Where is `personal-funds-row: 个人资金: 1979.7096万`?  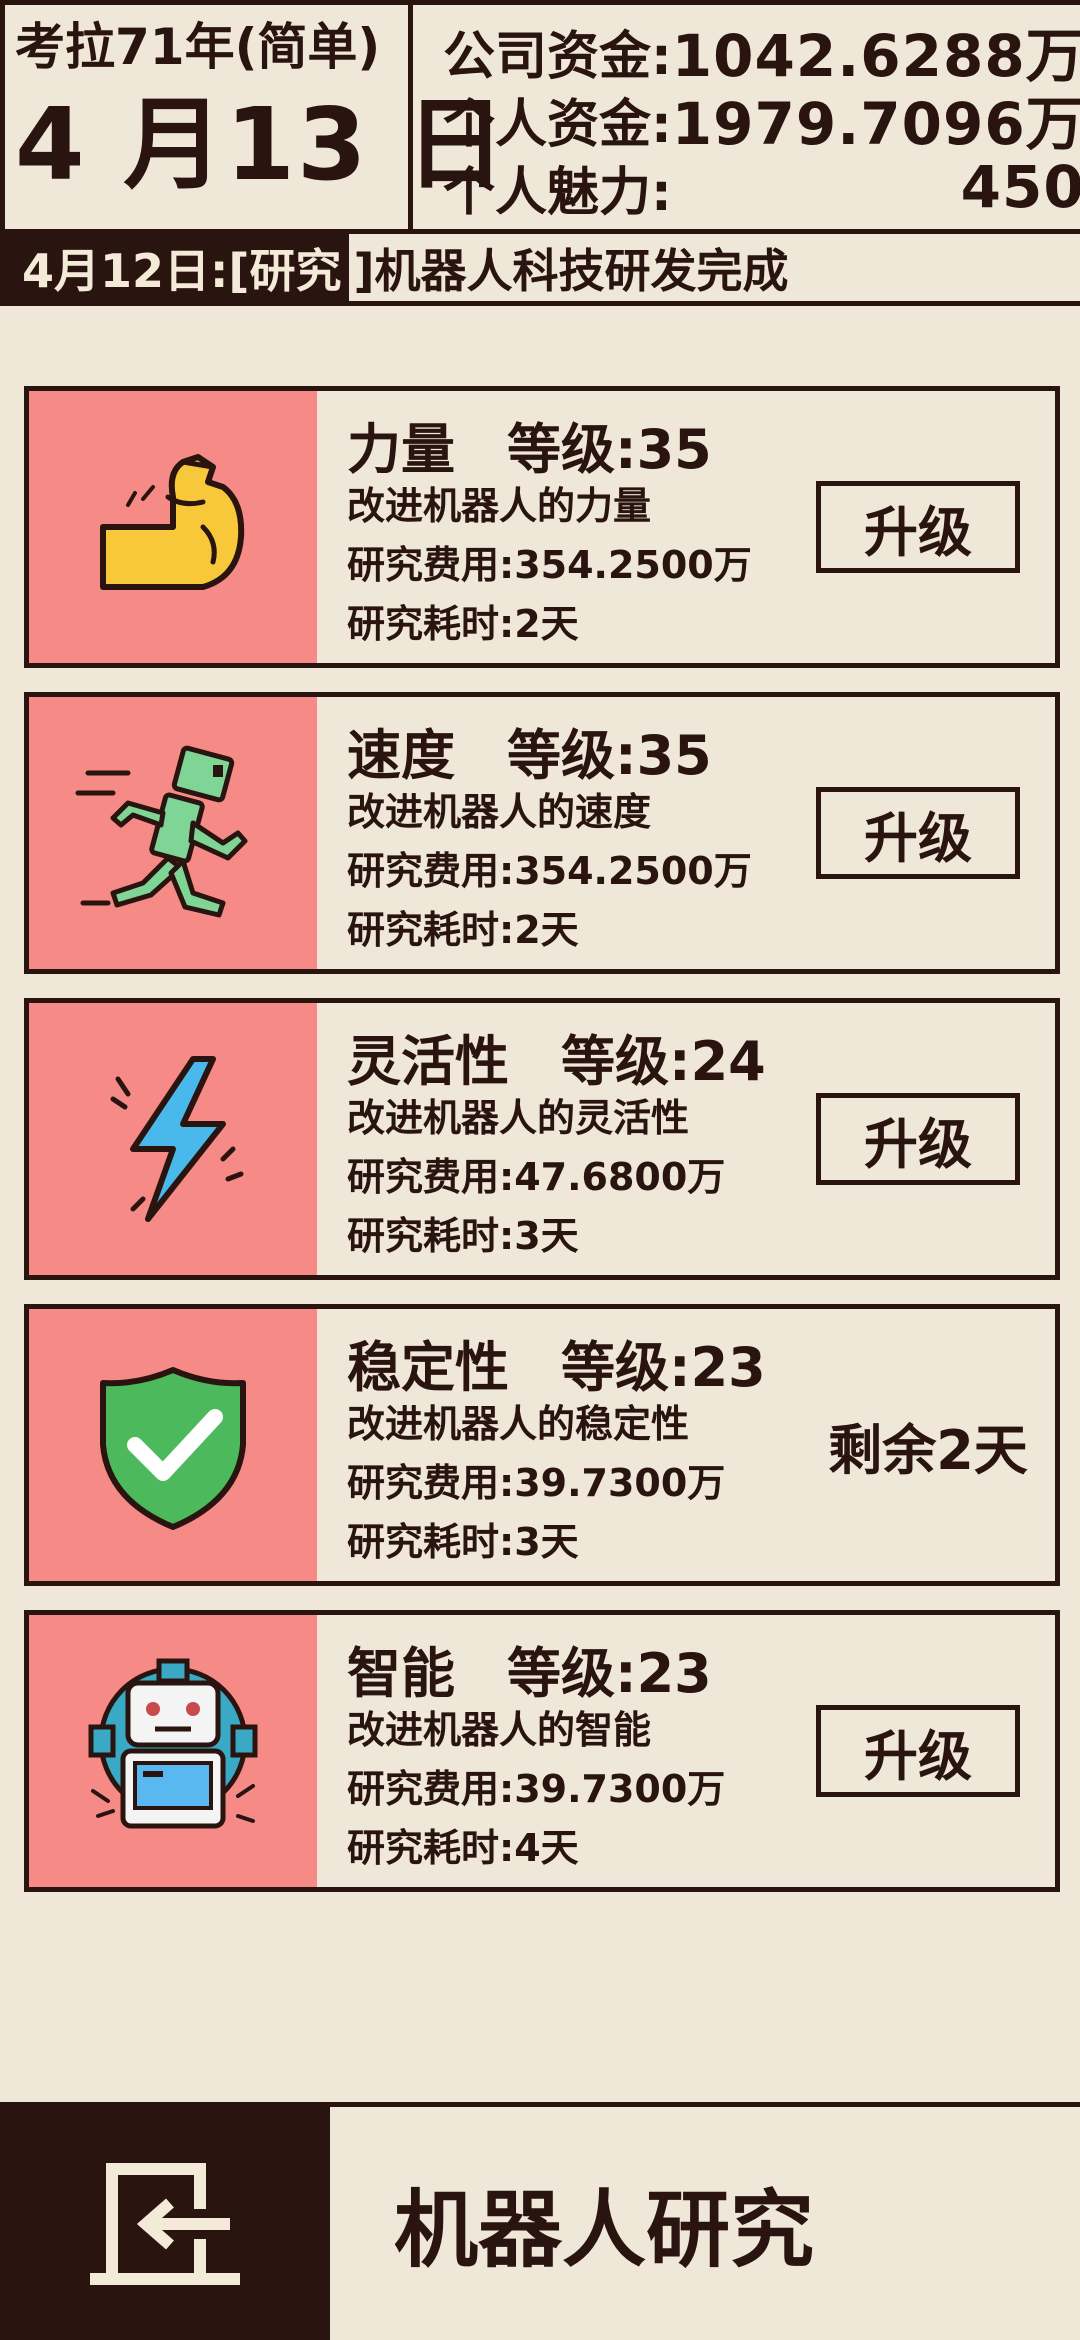 personal-funds-row: 个人资金: 1979.7096万 is located at coordinates (761, 121).